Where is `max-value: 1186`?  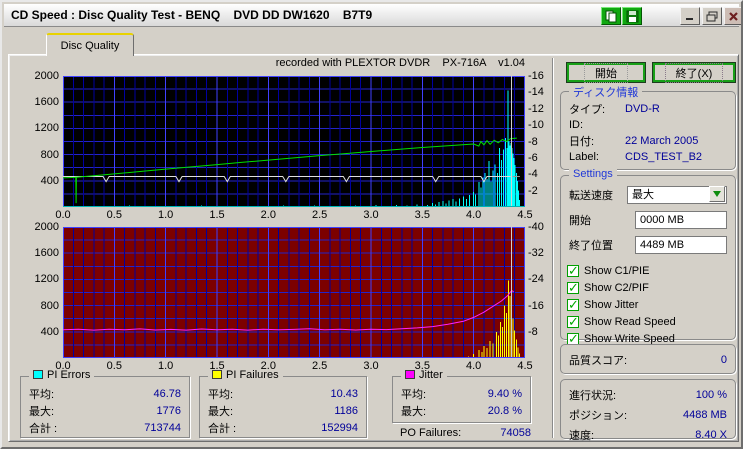 max-value: 1186 is located at coordinates (346, 410).